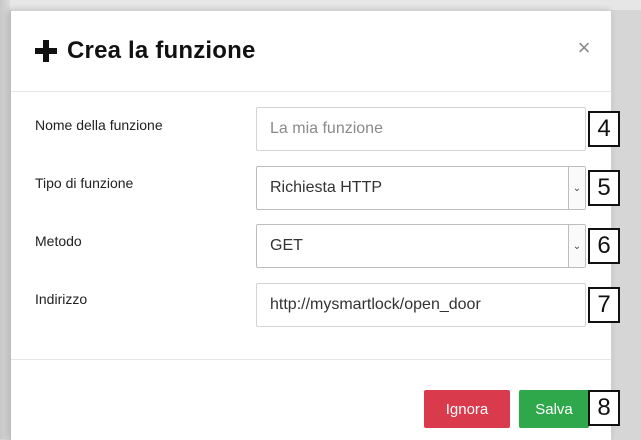 This screenshot has width=641, height=440. Describe the element at coordinates (421, 129) in the screenshot. I see `function-name-input: La mia funzione` at that location.